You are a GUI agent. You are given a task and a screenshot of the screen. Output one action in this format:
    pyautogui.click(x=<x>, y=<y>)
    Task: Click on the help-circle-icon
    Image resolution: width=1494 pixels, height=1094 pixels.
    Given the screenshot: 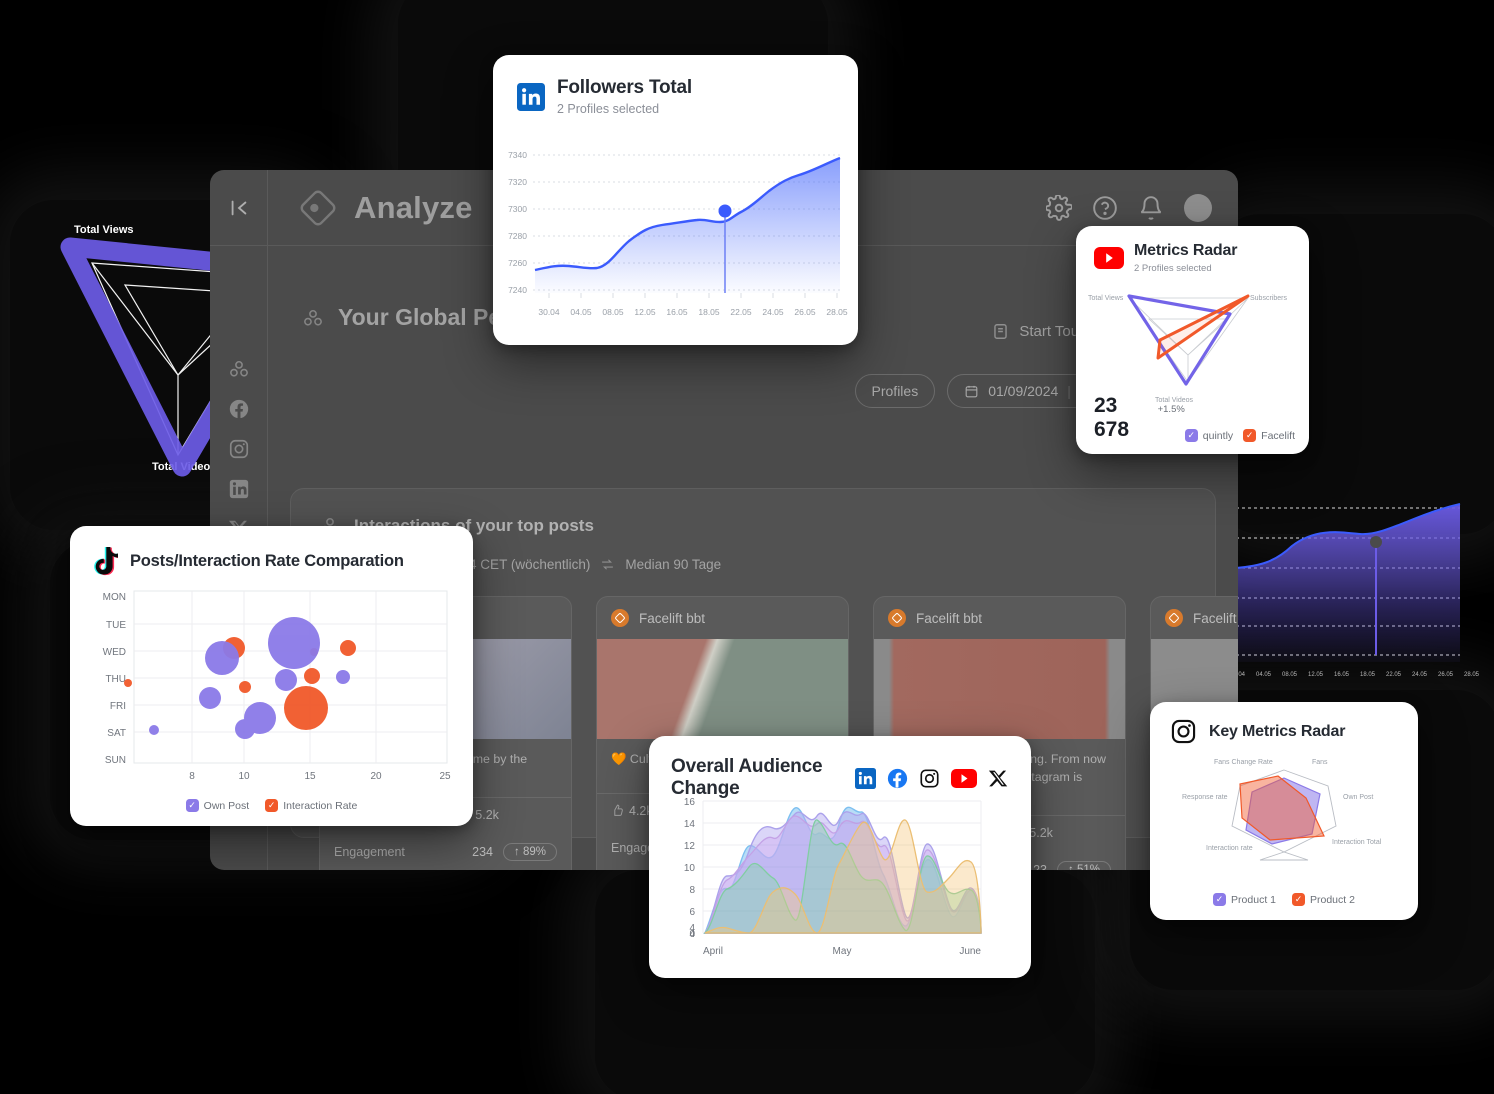 What is the action you would take?
    pyautogui.click(x=1105, y=208)
    